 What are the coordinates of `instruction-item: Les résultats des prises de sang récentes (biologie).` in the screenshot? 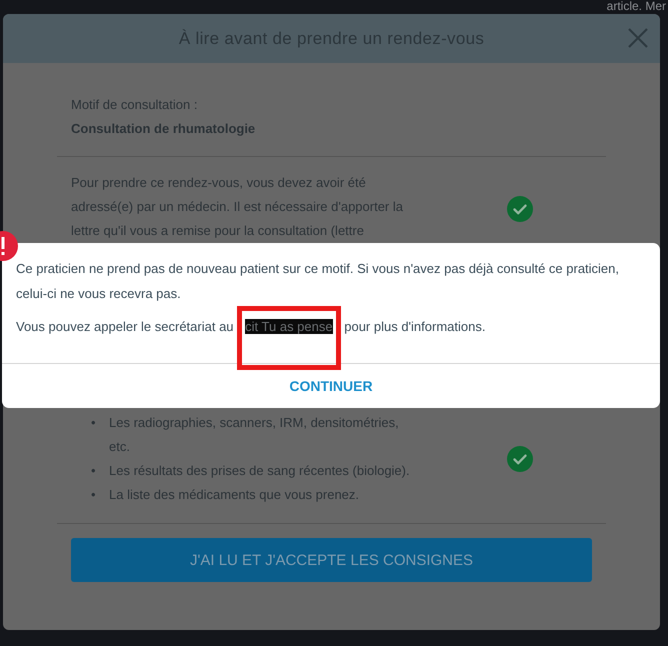 It's located at (260, 471).